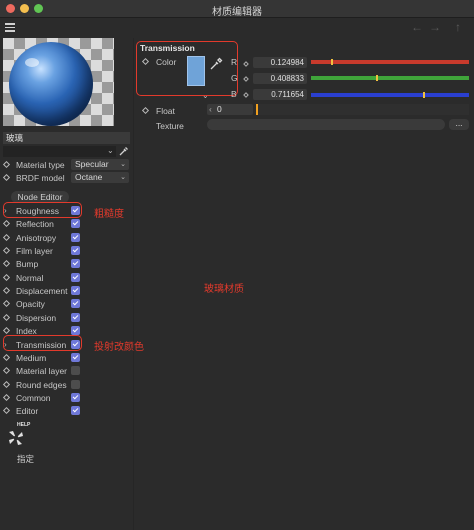 The height and width of the screenshot is (530, 474). Describe the element at coordinates (66, 304) in the screenshot. I see `channel-row: Opacity` at that location.